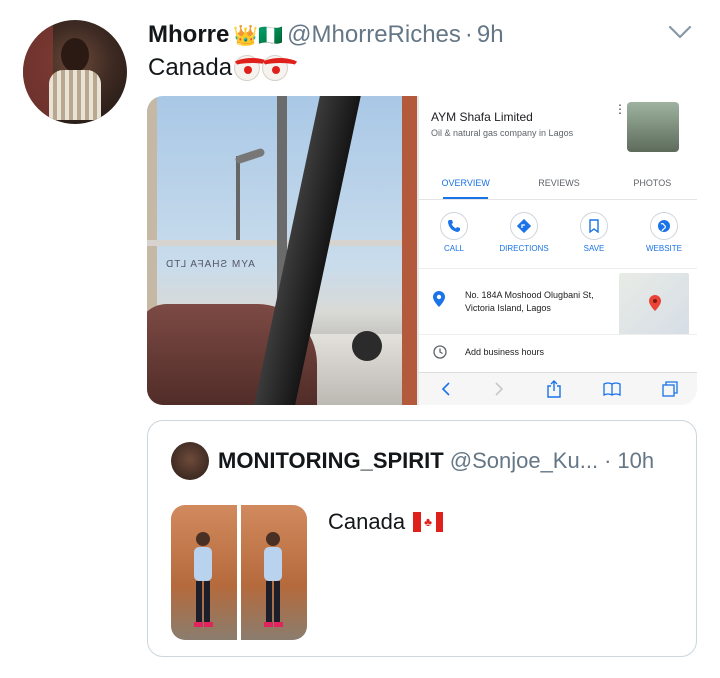 This screenshot has height=678, width=720. Describe the element at coordinates (499, 389) in the screenshot. I see `forward-icon` at that location.